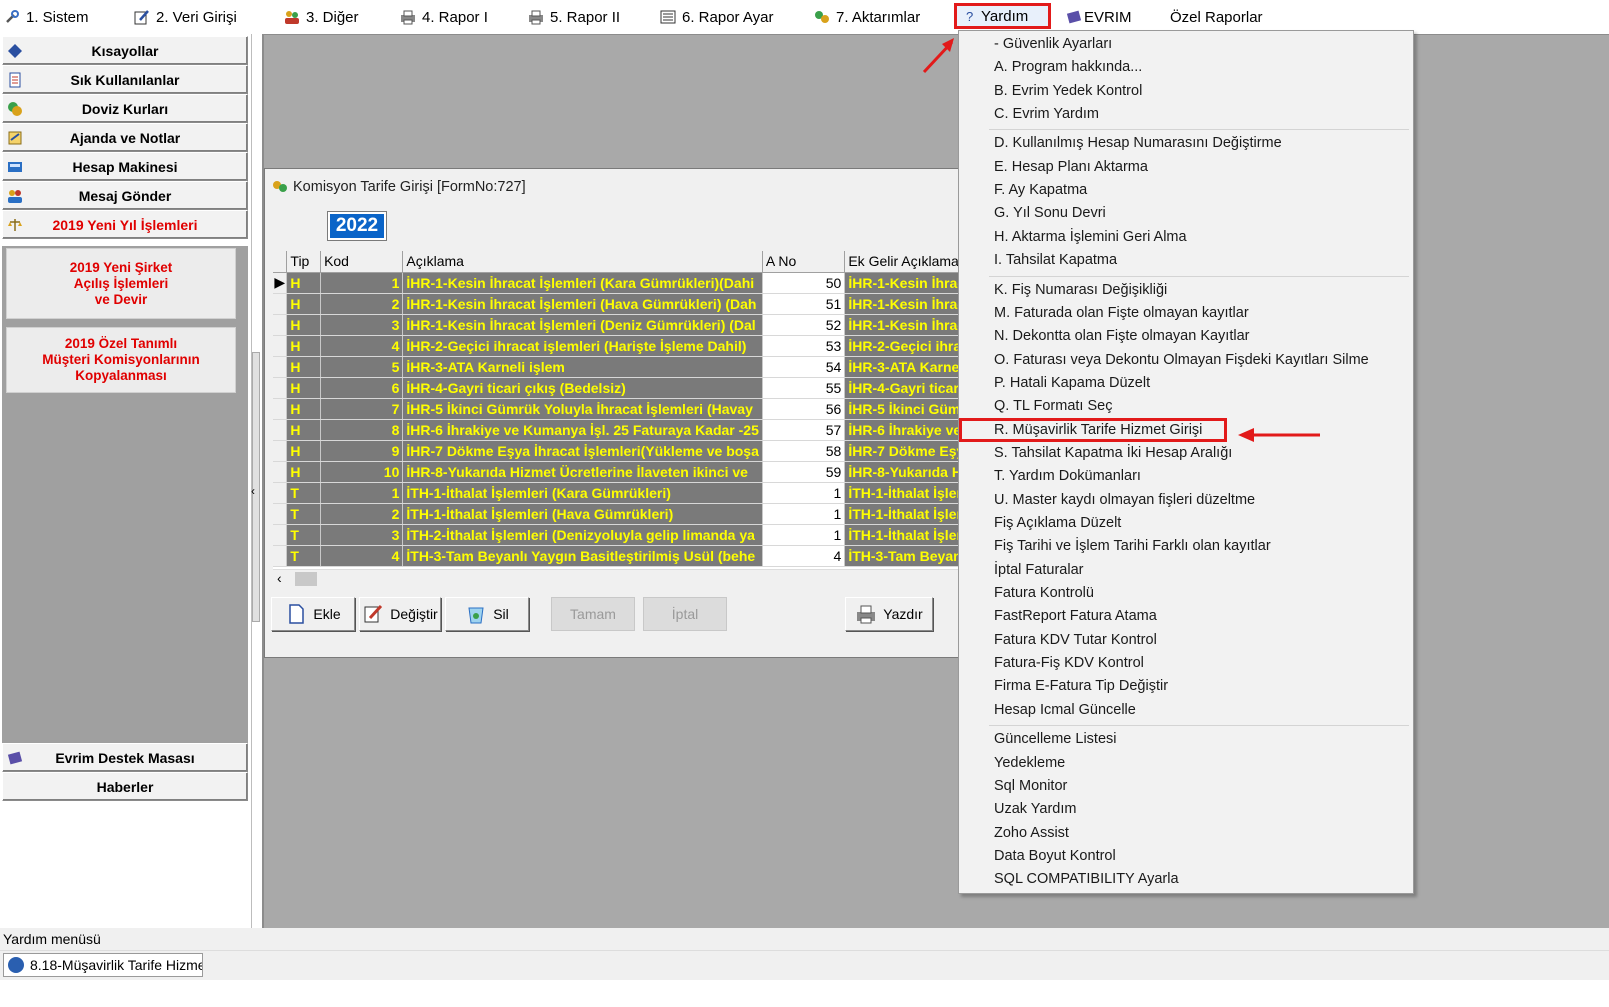 This screenshot has height=1007, width=1609. What do you see at coordinates (444, 17) in the screenshot?
I see `menu-rapor-1: 4. Rapor I` at bounding box center [444, 17].